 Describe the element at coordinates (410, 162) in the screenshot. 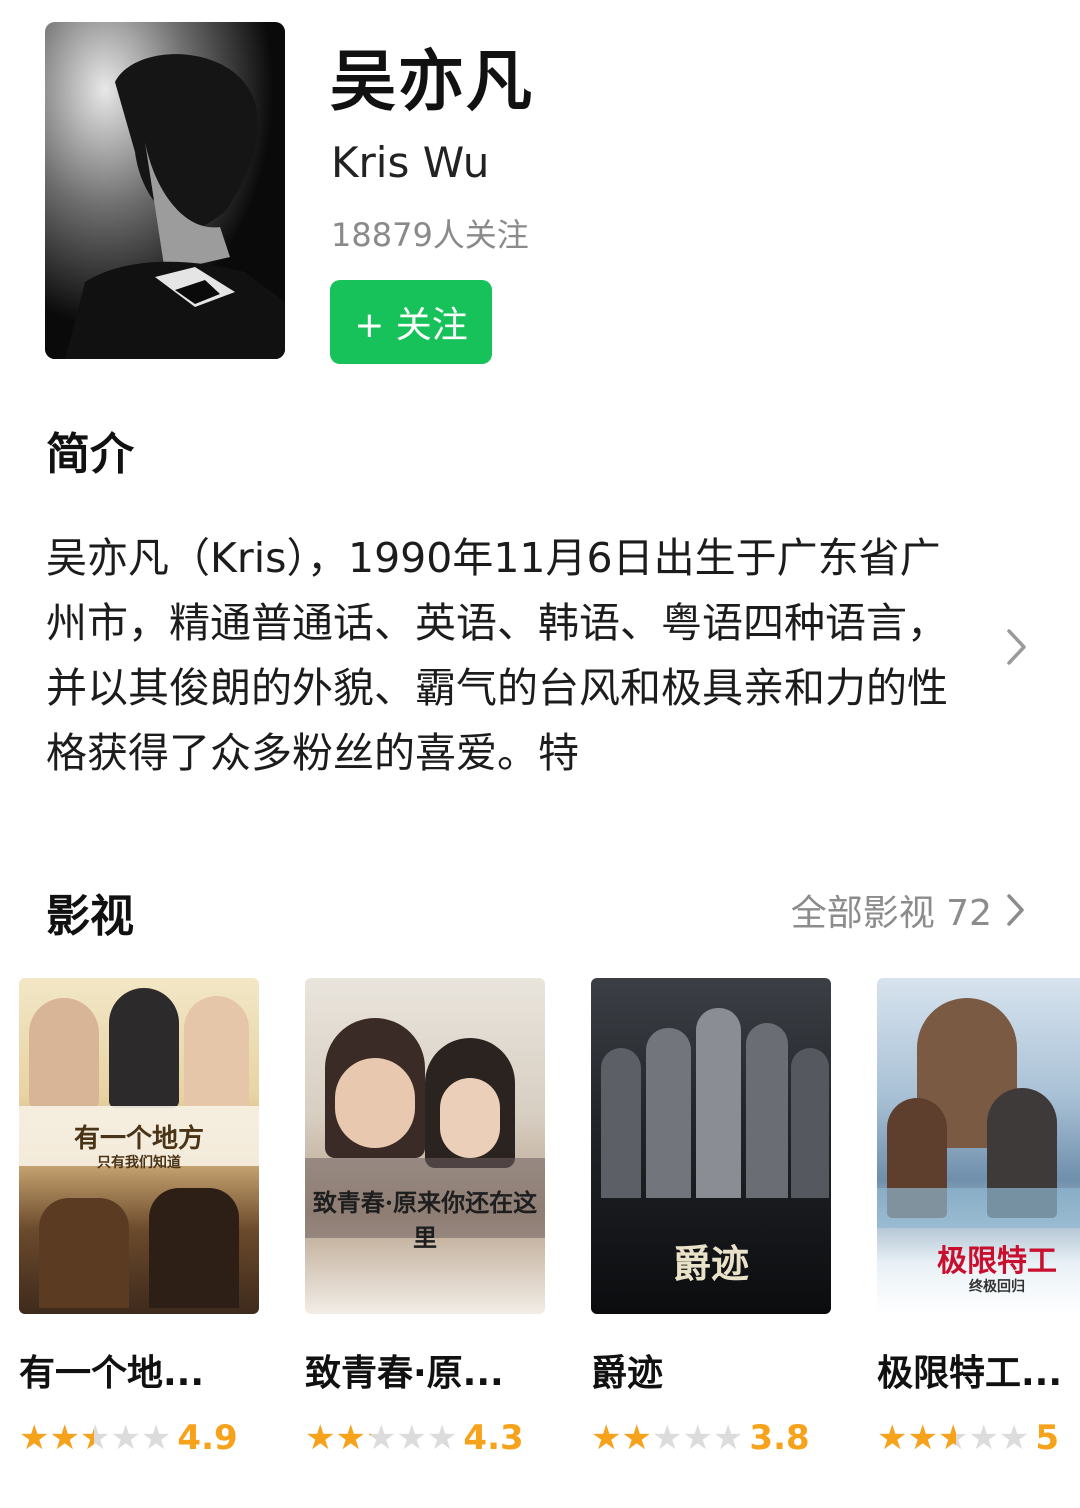

I see `celebrity-name-english: Kris Wu` at that location.